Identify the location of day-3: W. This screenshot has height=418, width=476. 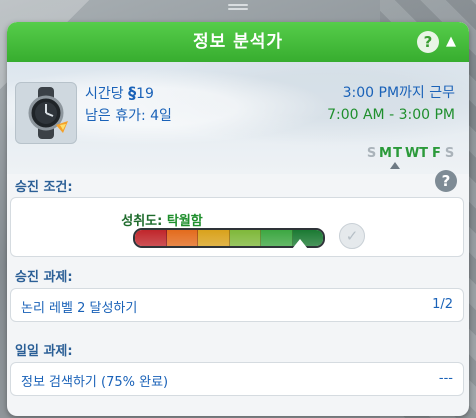
(413, 153).